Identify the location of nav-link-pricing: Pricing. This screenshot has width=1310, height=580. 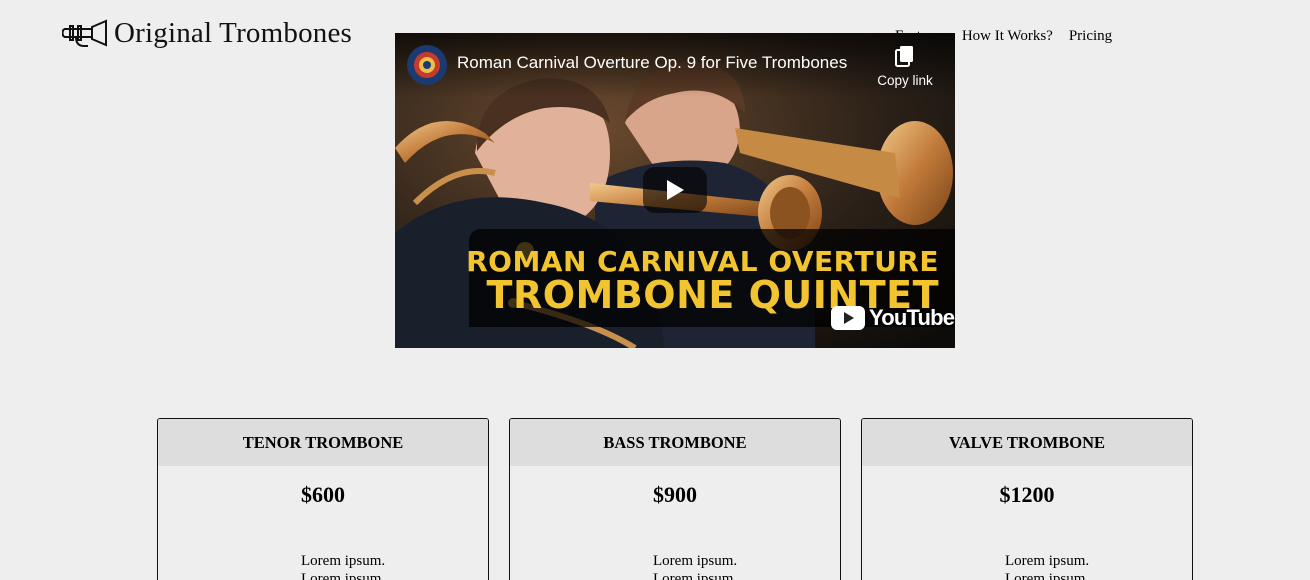
(1090, 36).